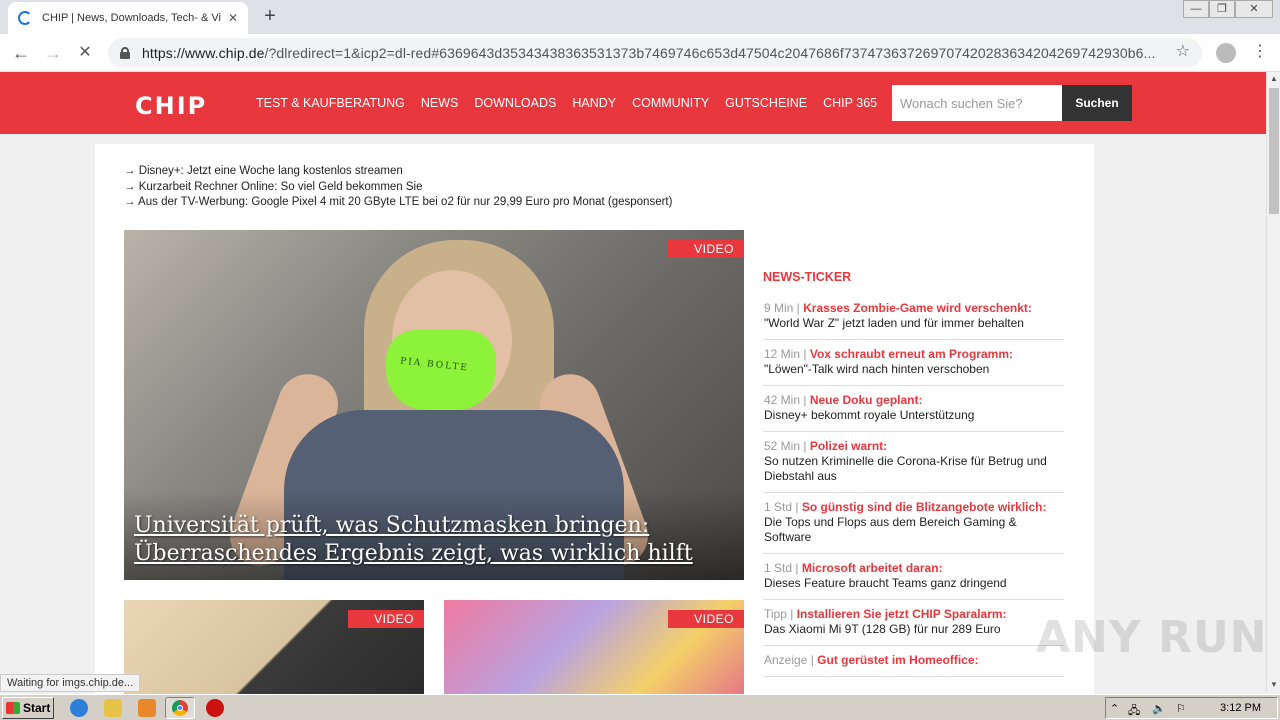 The width and height of the screenshot is (1280, 720). I want to click on article-card-camera: VIDEO, so click(274, 650).